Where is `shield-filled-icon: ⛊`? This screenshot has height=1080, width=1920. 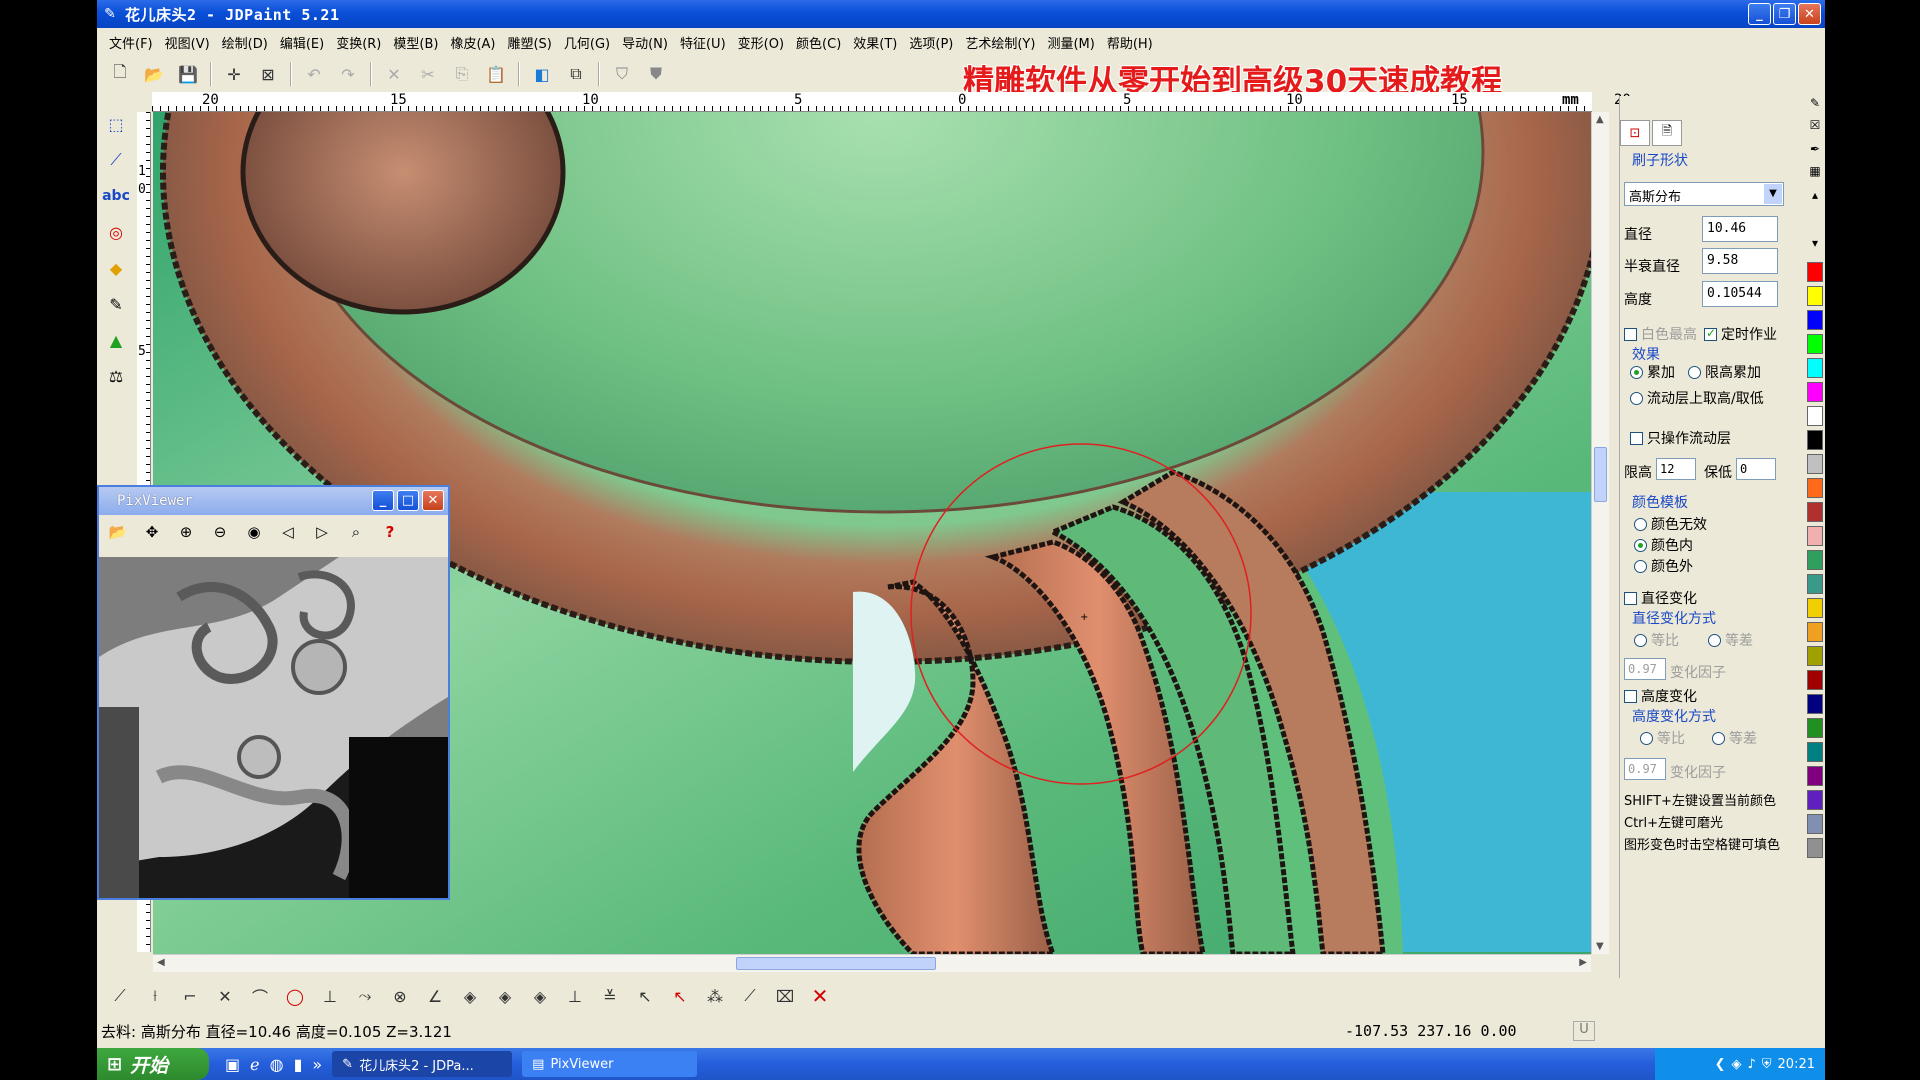
shield-filled-icon: ⛊ is located at coordinates (656, 74).